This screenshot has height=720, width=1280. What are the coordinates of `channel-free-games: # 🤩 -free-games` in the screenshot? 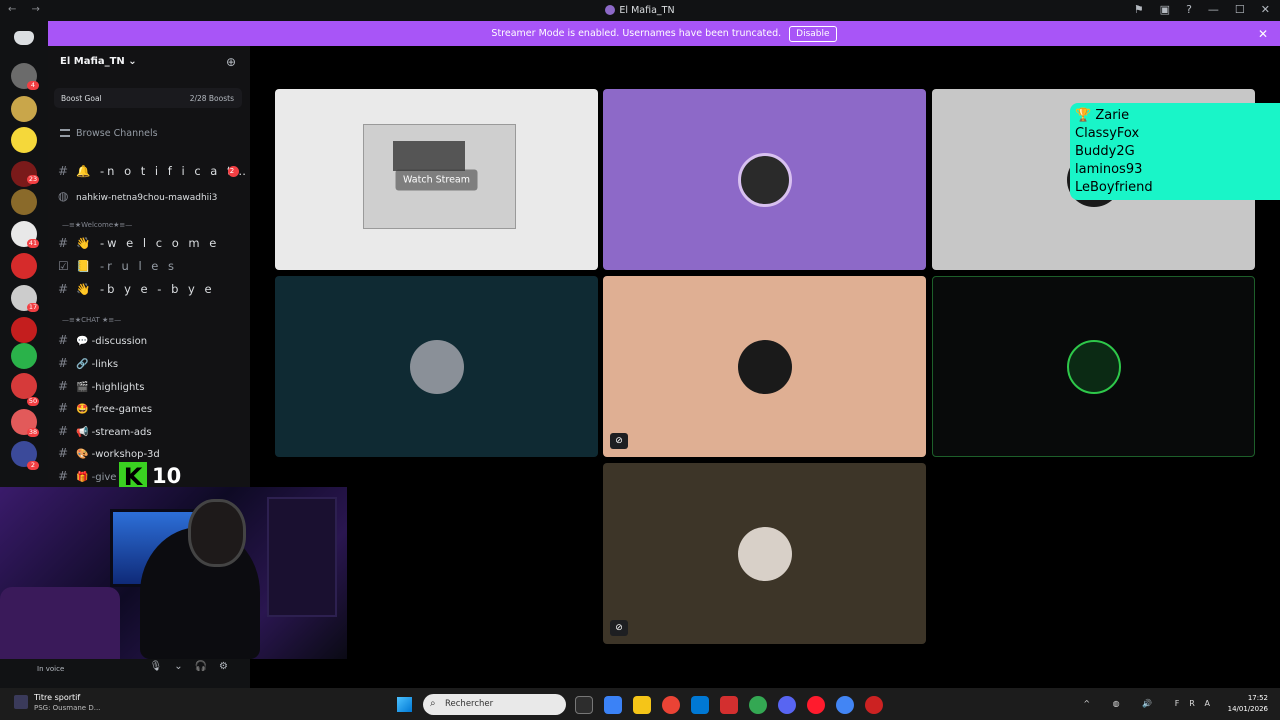 It's located at (105, 408).